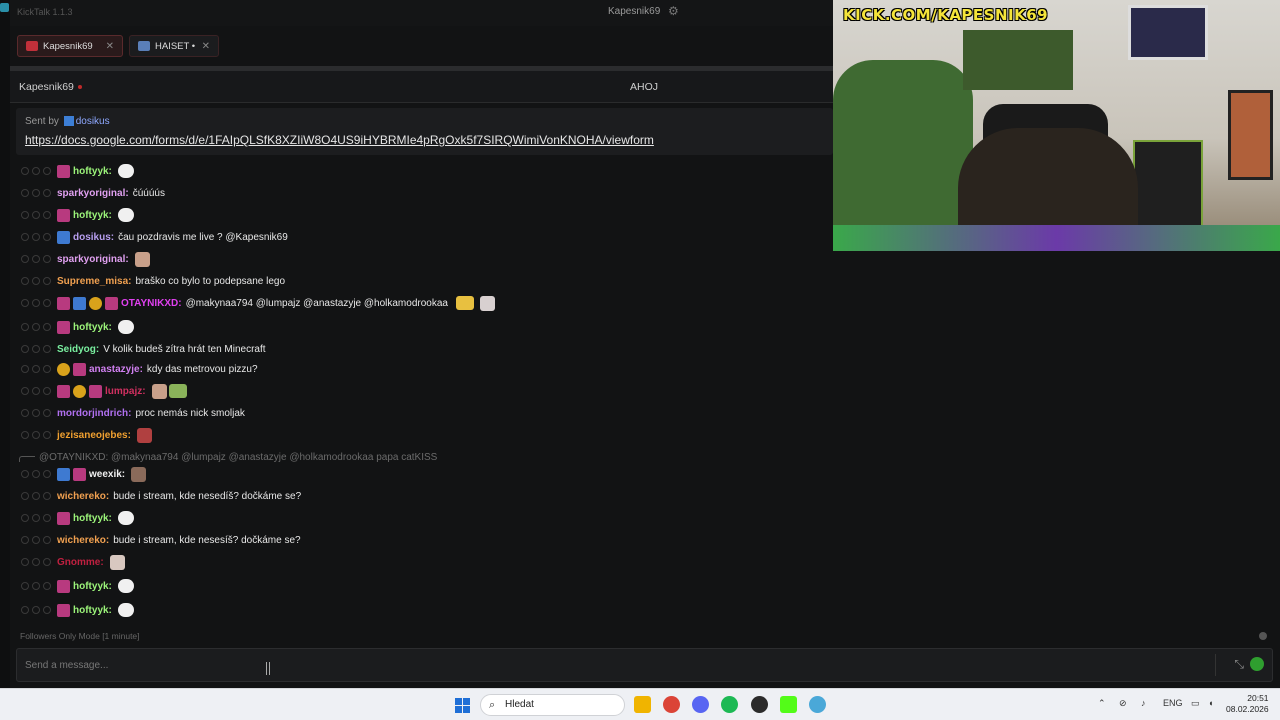 This screenshot has width=1280, height=720. I want to click on chat-username: dosikus:, so click(93, 237).